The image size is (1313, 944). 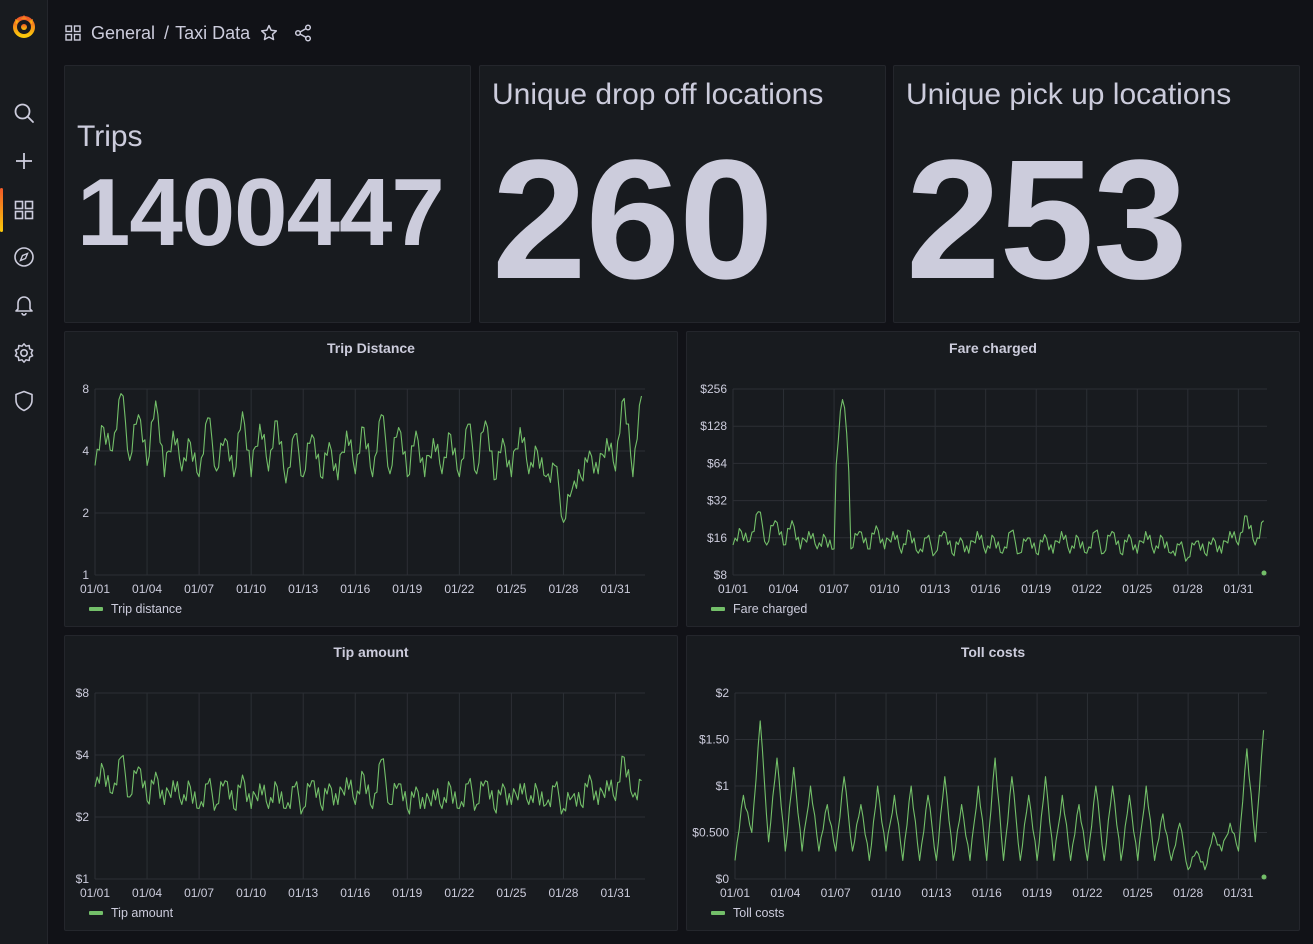 I want to click on stat-panel-unique-drop-off-locations: Unique drop off locations 260, so click(x=682, y=194).